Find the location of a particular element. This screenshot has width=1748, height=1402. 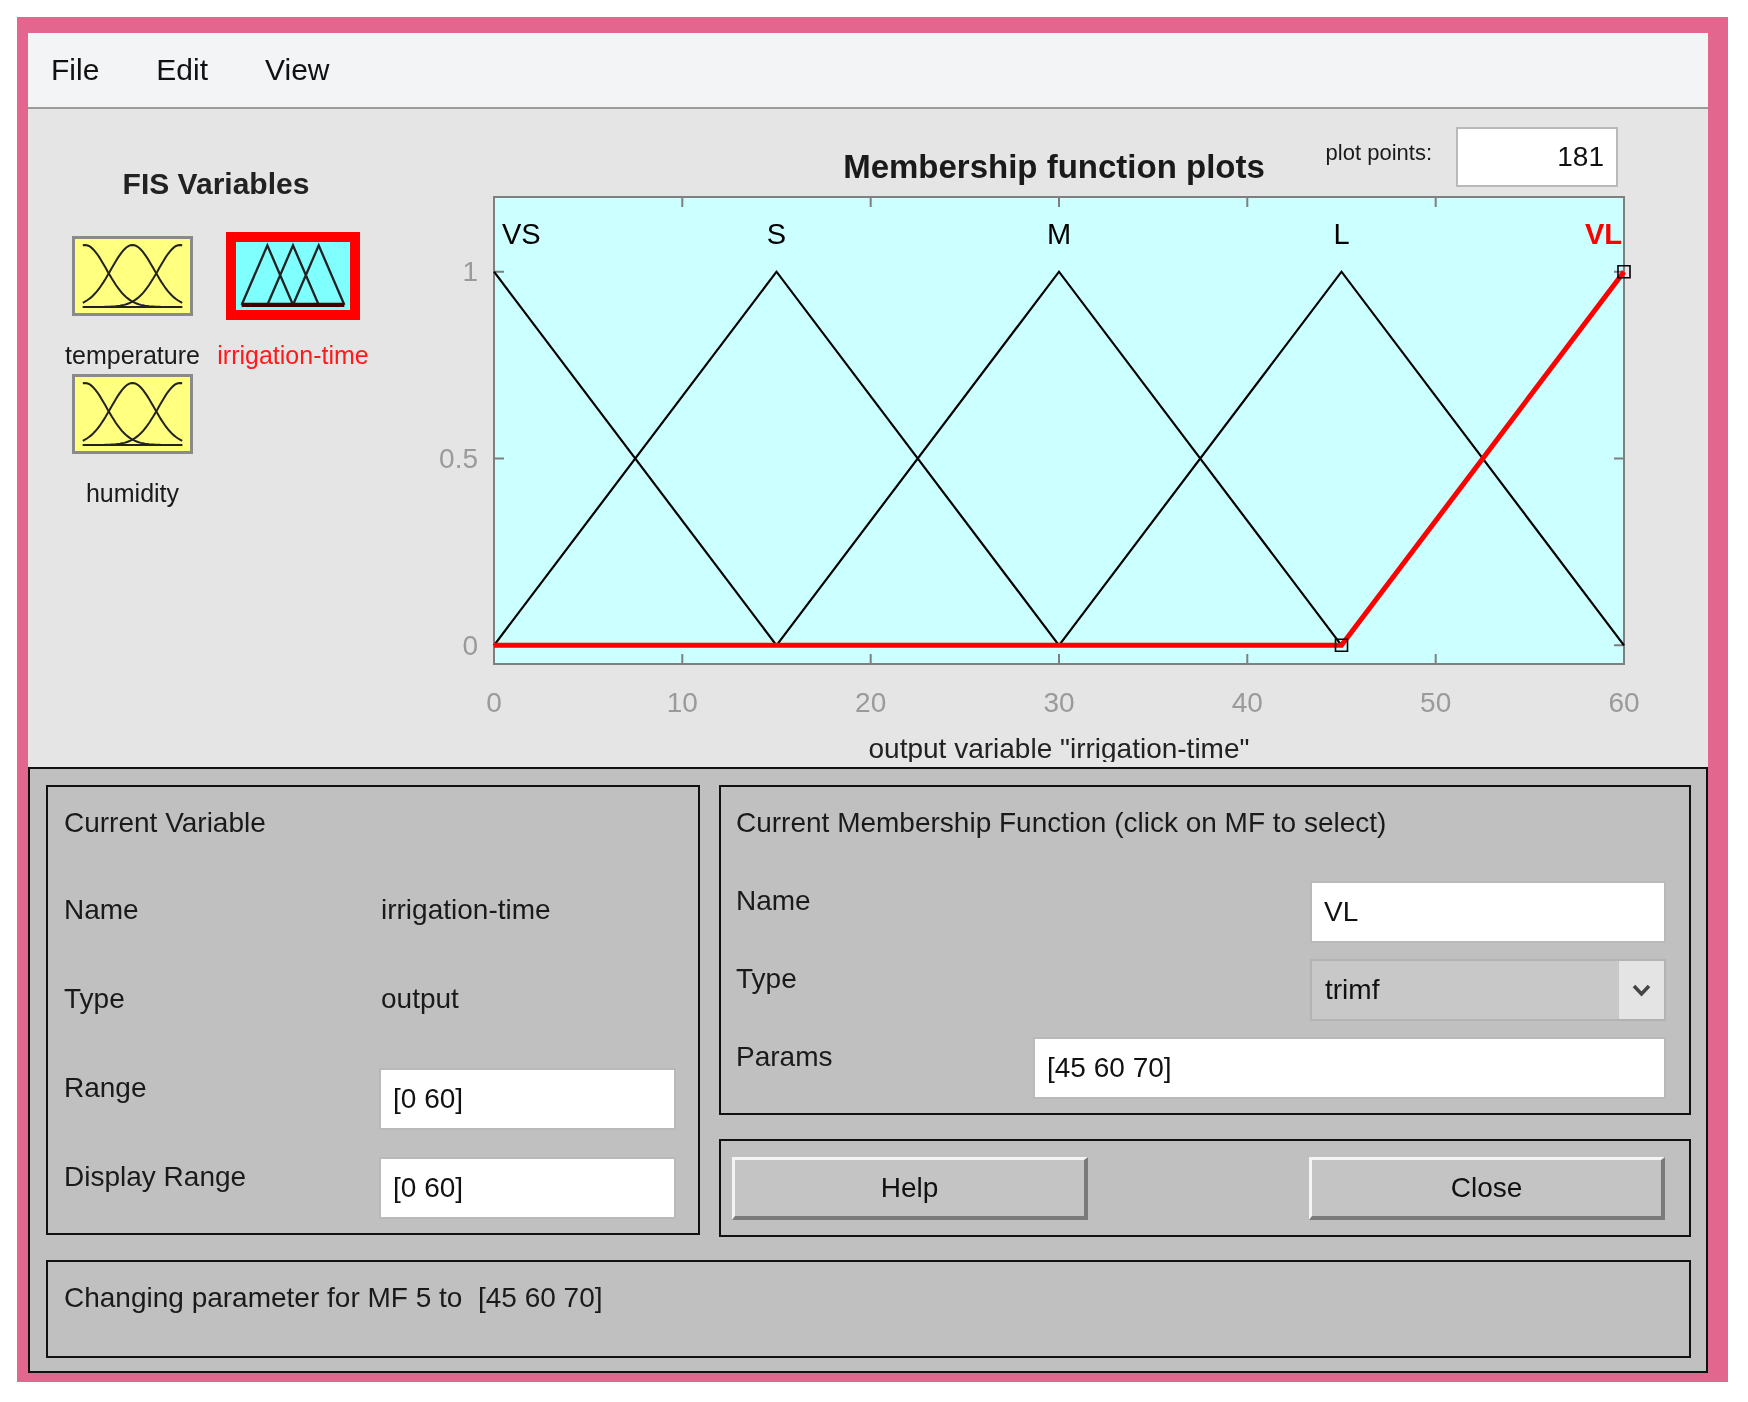

field-value: irrigation-time is located at coordinates (466, 909).